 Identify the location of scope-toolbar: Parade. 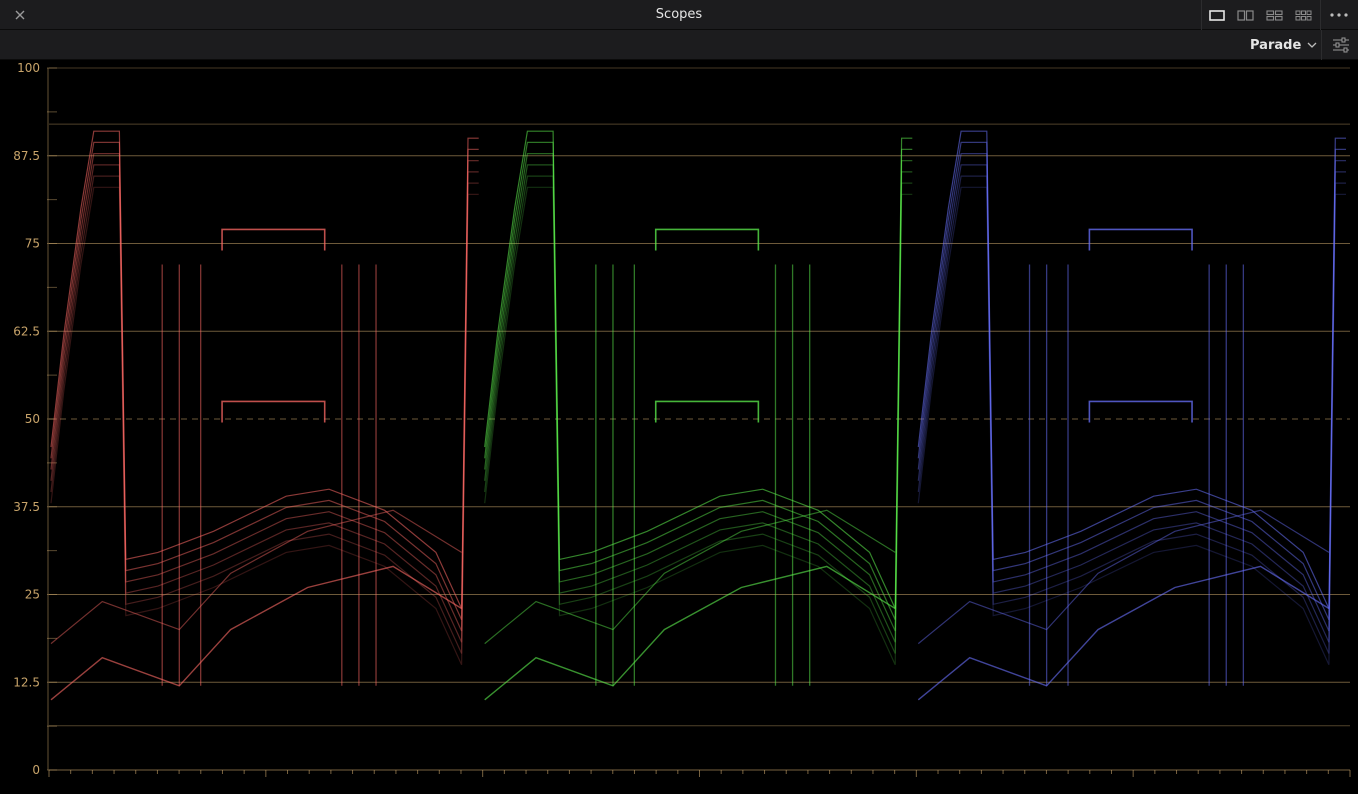
(679, 45).